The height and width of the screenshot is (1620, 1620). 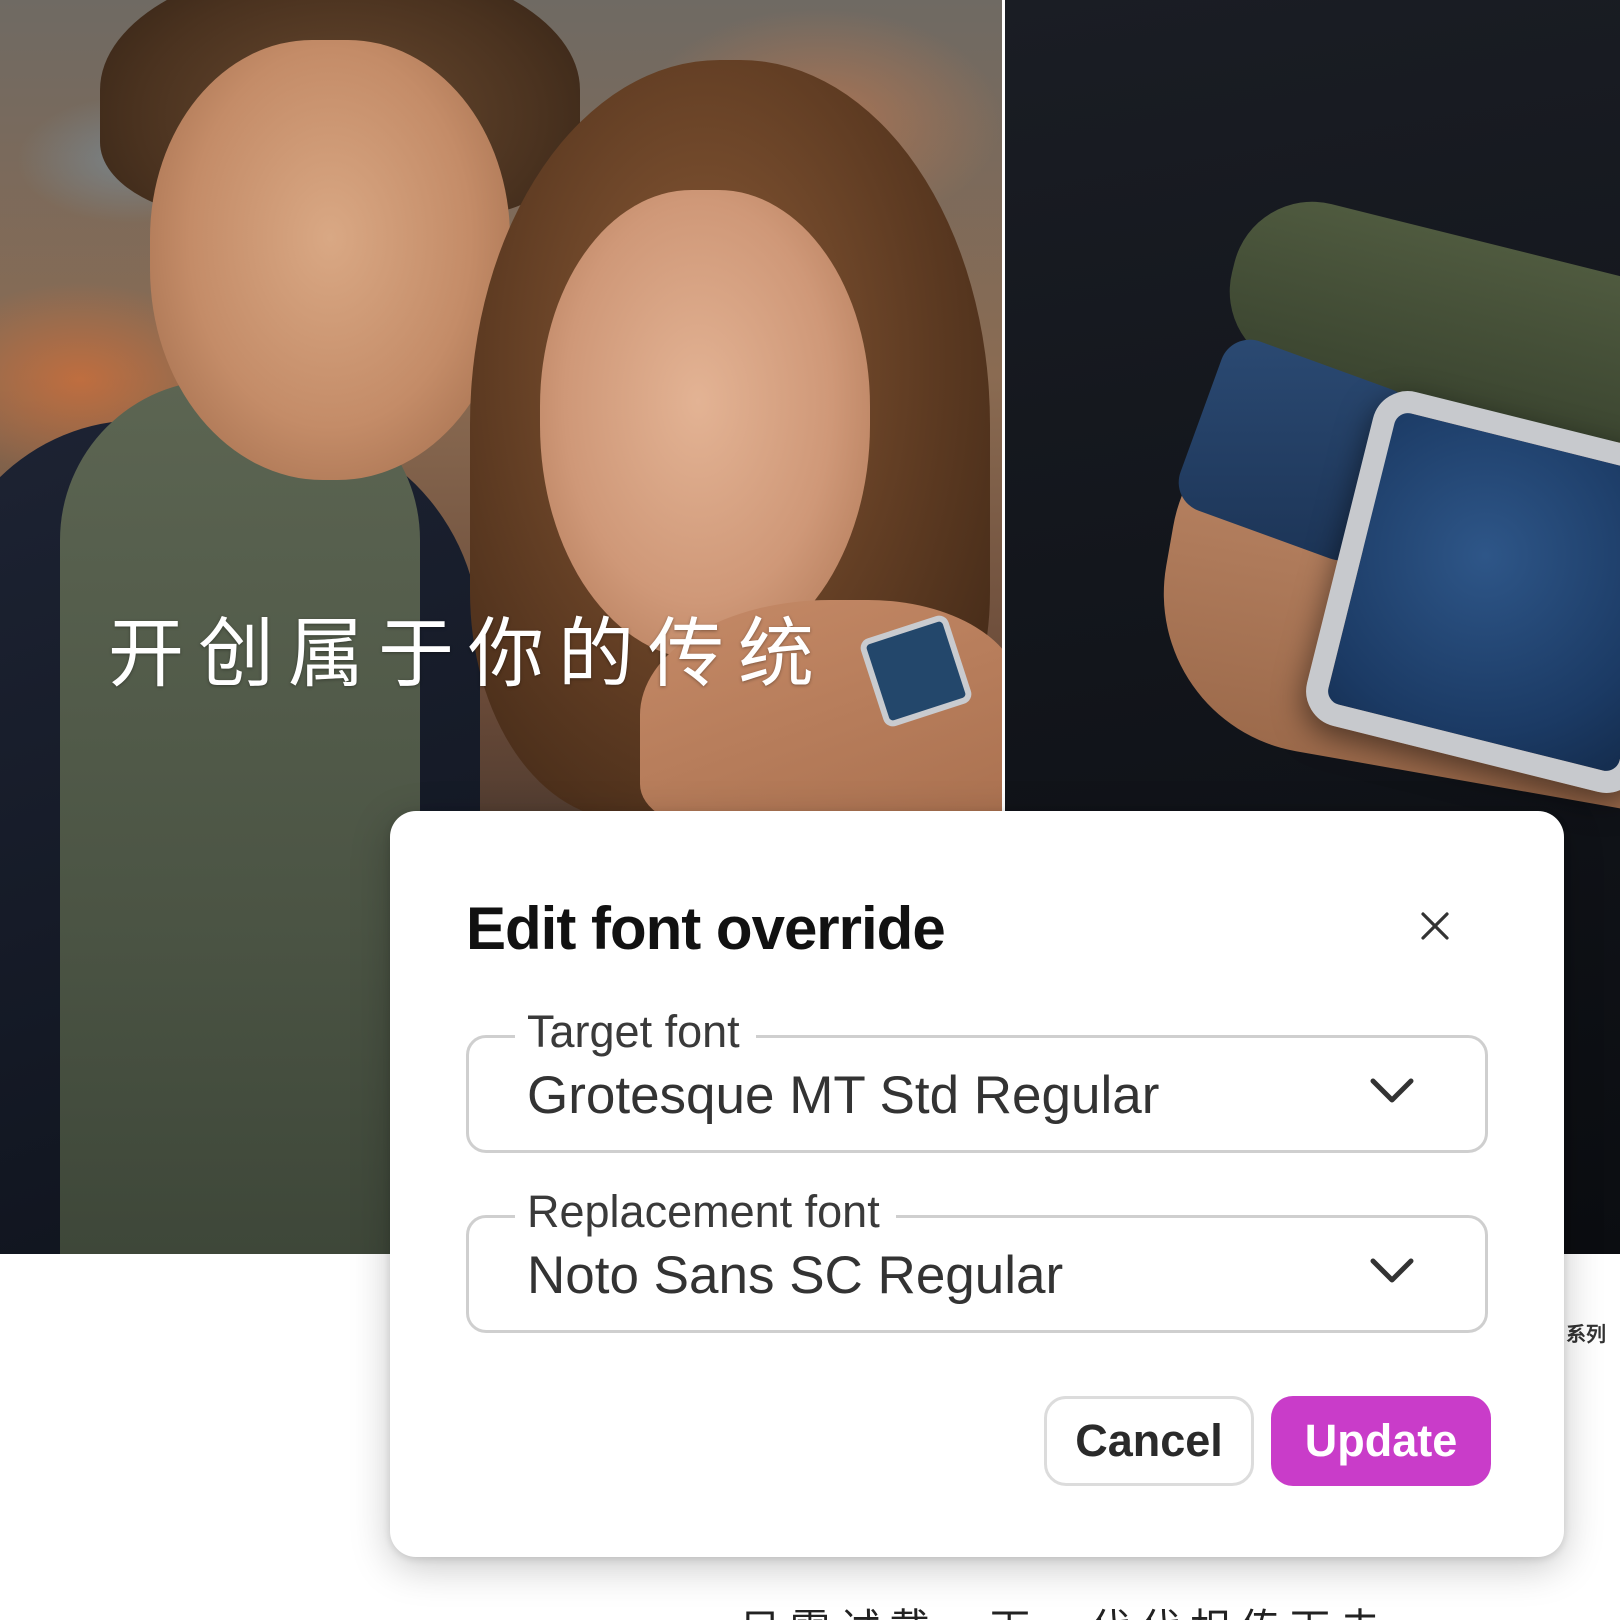 I want to click on target-font-select: Target font Grotesque MT Std Regular, so click(x=977, y=1078).